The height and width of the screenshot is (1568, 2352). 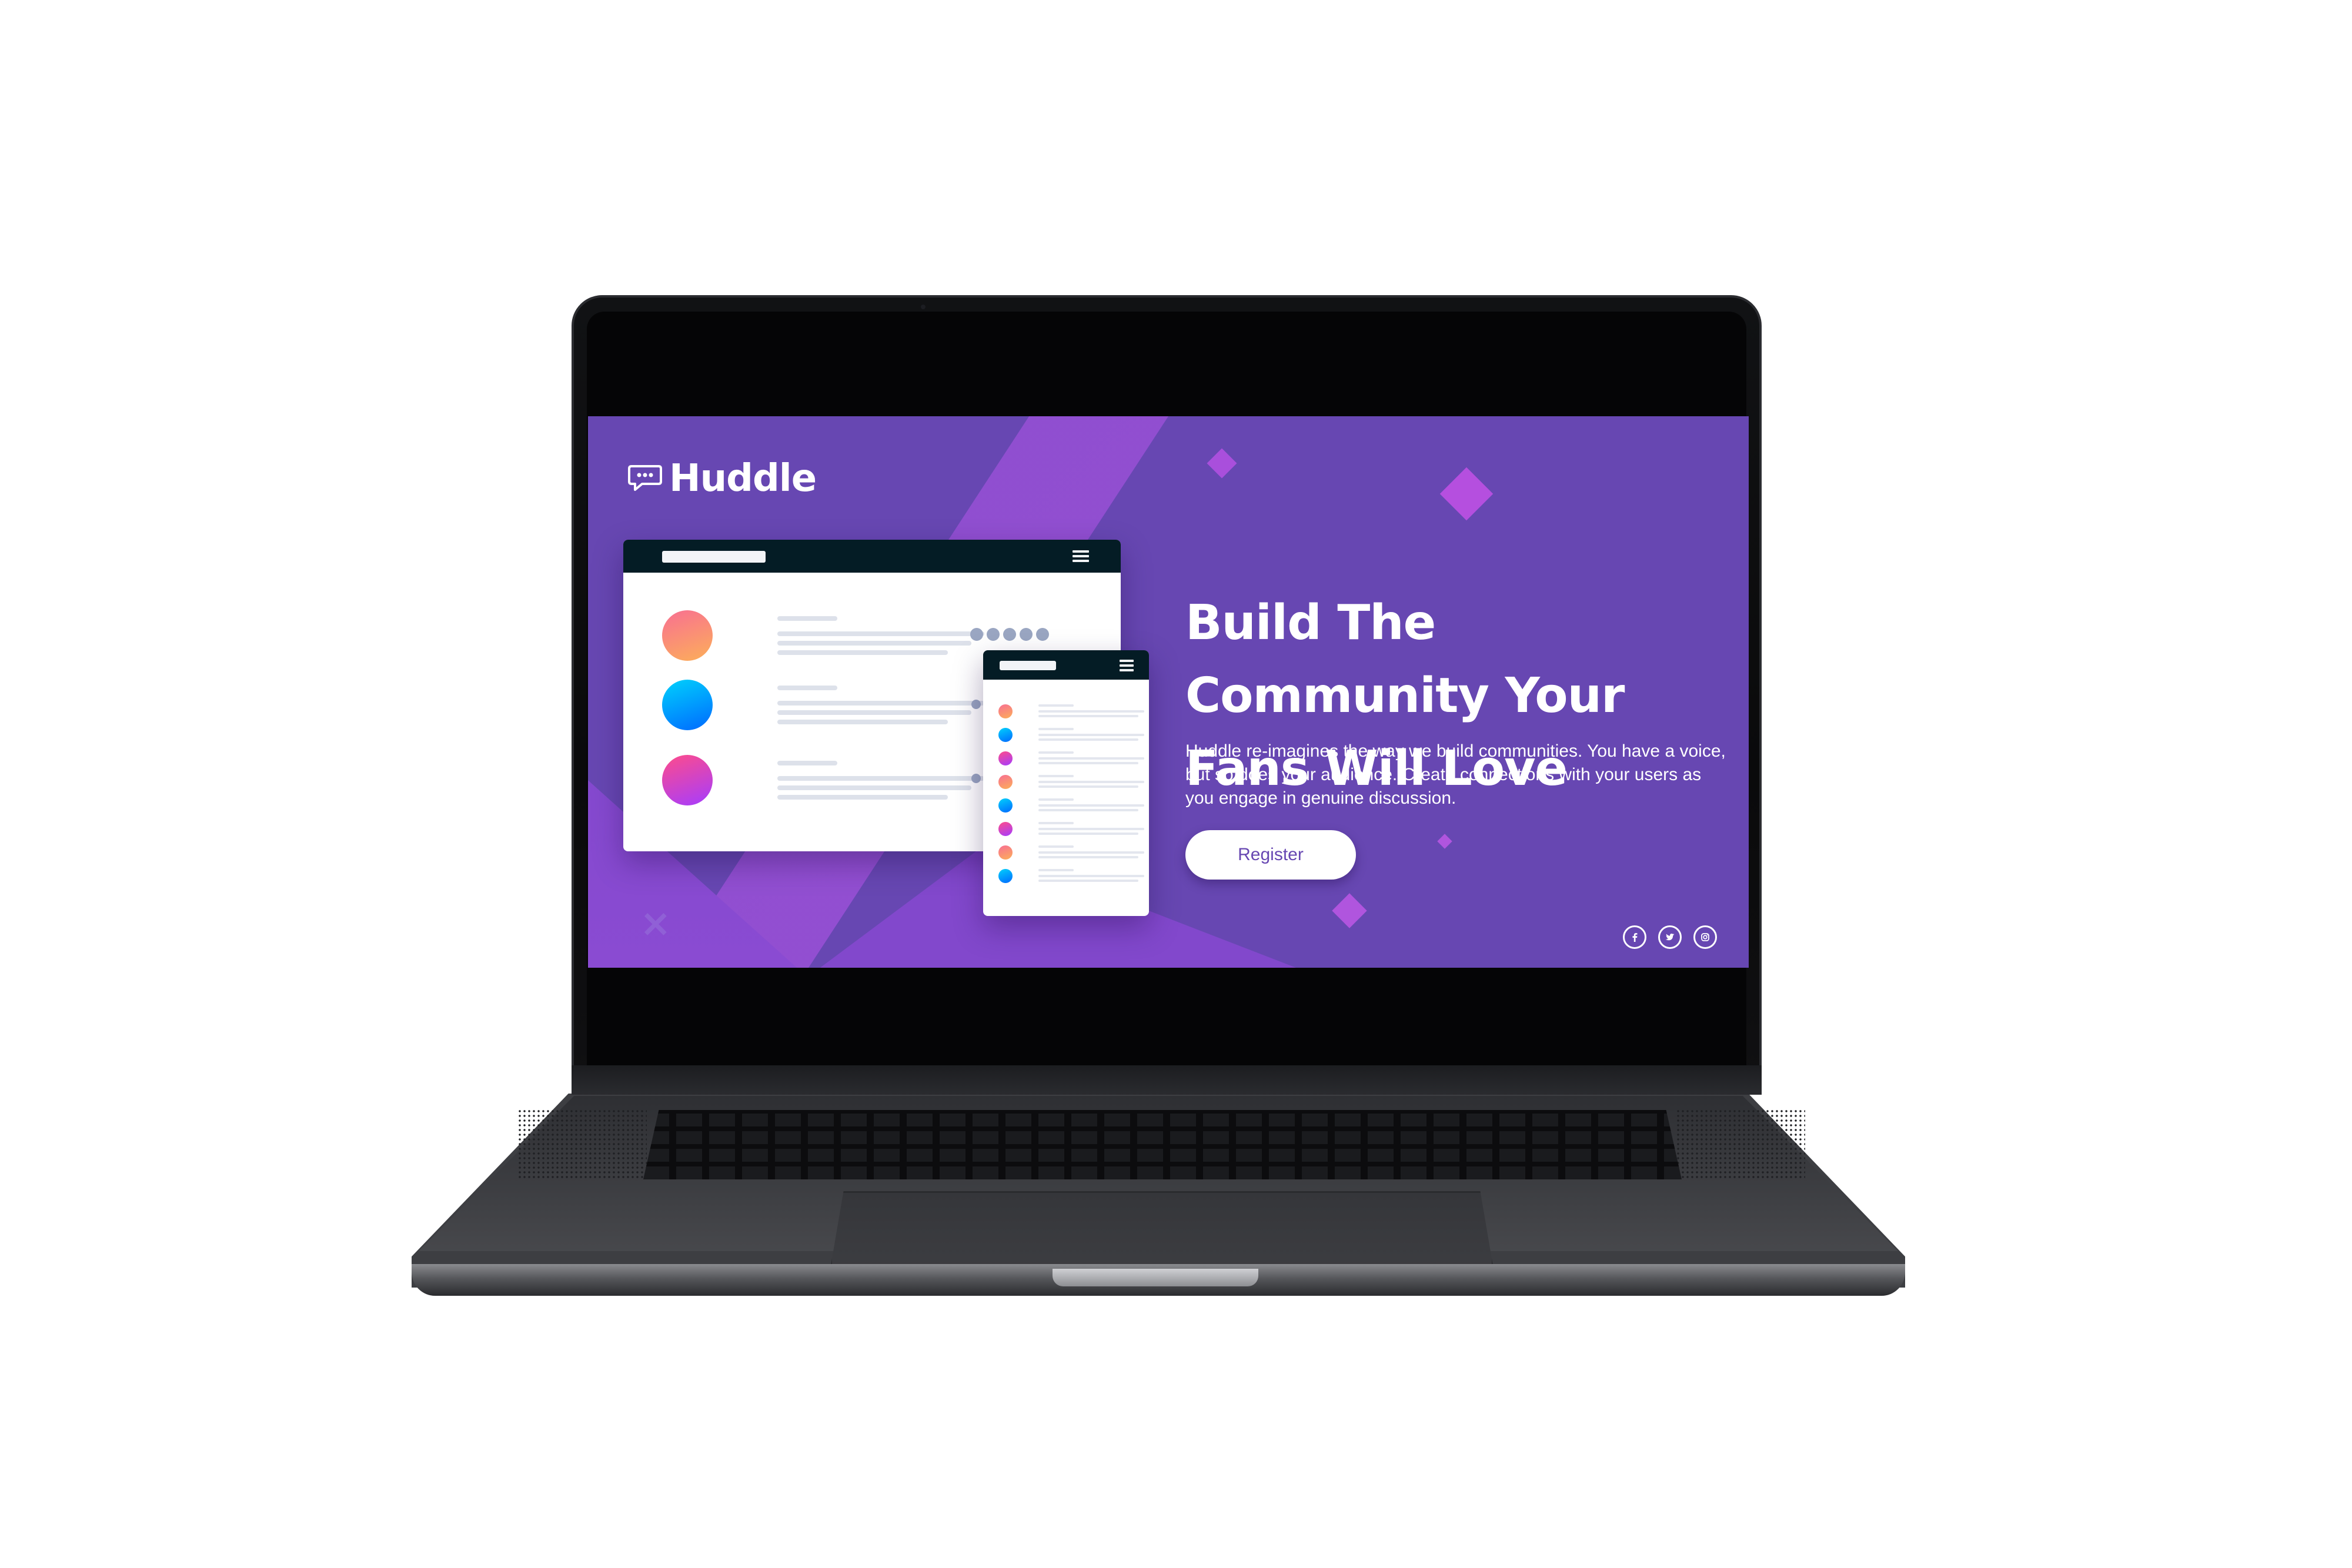 I want to click on laptop-keyboard, so click(x=1162, y=1144).